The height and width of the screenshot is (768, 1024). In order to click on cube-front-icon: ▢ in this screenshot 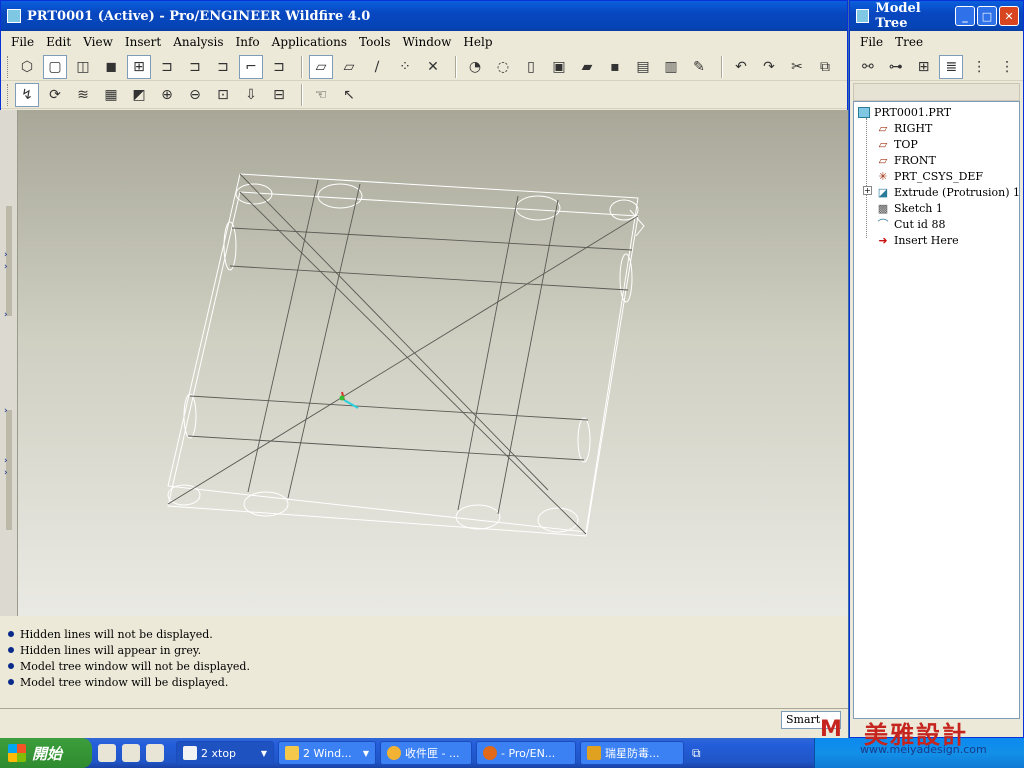, I will do `click(55, 66)`.